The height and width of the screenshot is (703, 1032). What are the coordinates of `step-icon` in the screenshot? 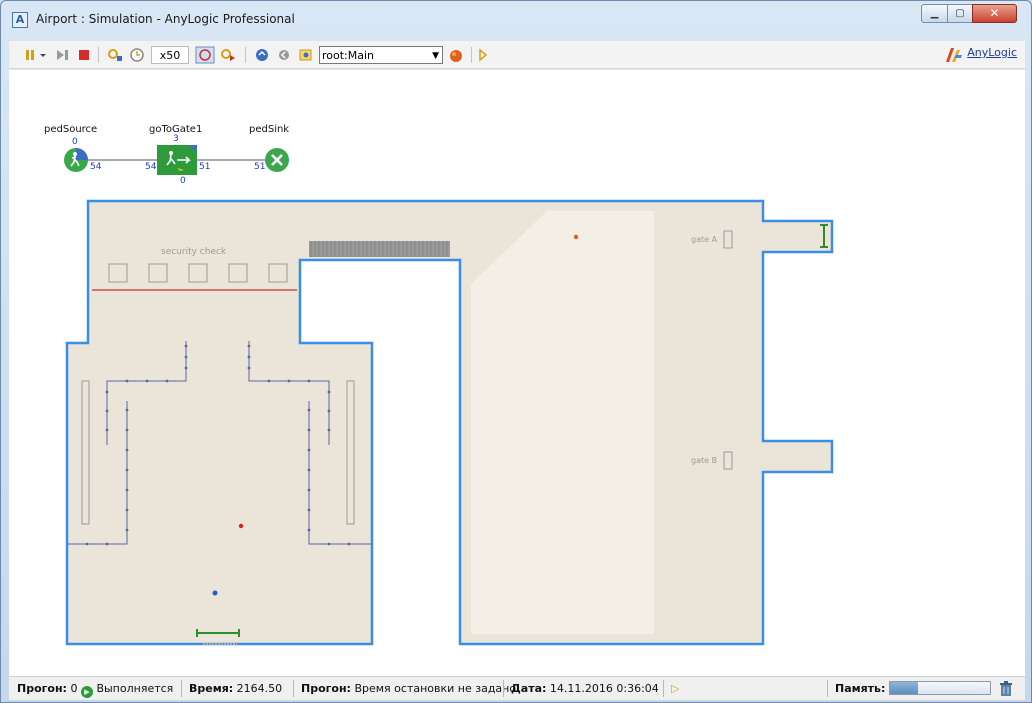 It's located at (63, 55).